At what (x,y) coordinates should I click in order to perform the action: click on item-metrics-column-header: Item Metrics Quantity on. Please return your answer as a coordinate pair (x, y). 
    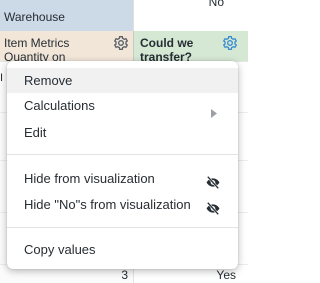
    Looking at the image, I should click on (66, 46).